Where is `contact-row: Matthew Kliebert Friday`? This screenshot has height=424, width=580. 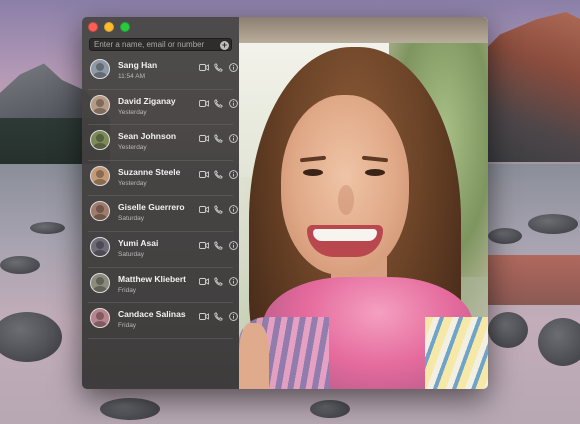 contact-row: Matthew Kliebert Friday is located at coordinates (163, 286).